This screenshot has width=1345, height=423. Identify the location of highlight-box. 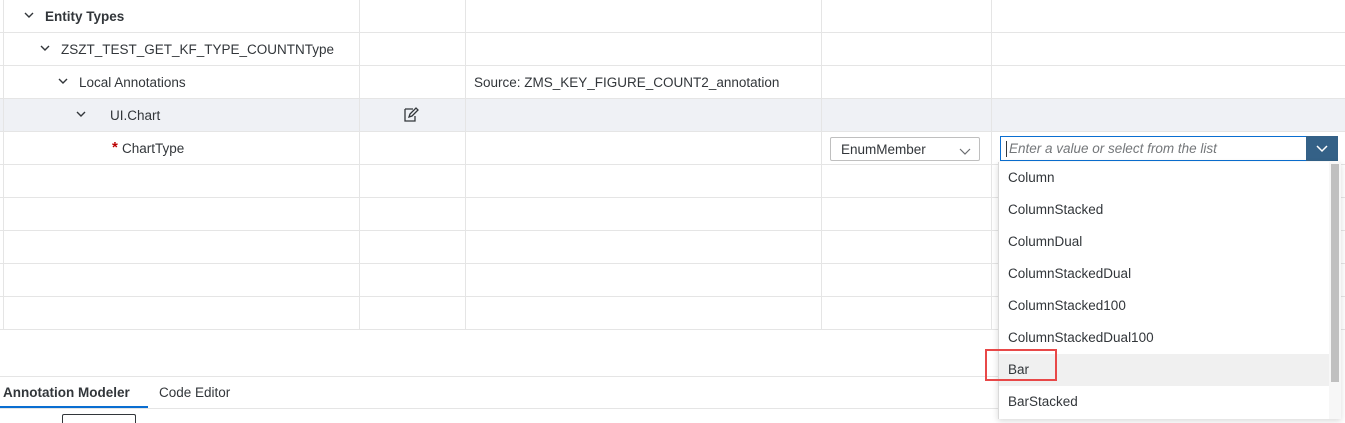
(1021, 365).